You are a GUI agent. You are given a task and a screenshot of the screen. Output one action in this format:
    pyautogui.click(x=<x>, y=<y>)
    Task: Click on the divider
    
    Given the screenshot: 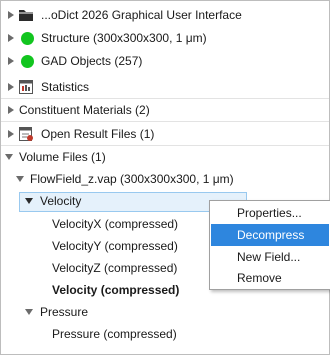 What is the action you would take?
    pyautogui.click(x=165, y=121)
    